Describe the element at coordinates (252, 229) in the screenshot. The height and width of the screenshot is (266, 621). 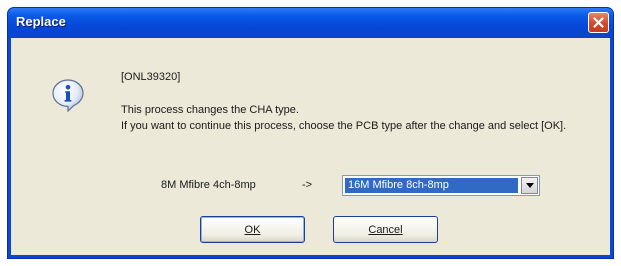
I see `ok-button: OK` at that location.